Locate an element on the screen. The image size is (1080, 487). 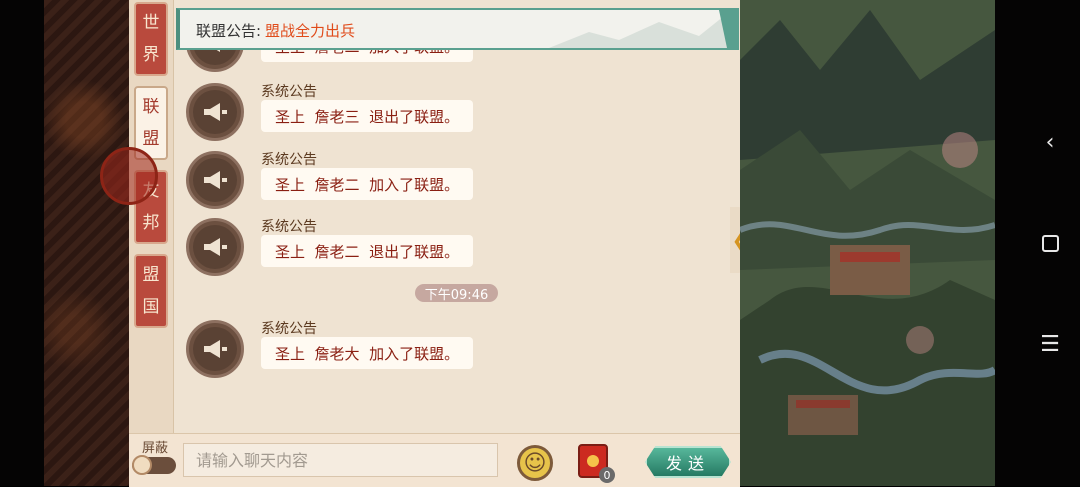
decorative-left-panel is located at coordinates (87, 243).